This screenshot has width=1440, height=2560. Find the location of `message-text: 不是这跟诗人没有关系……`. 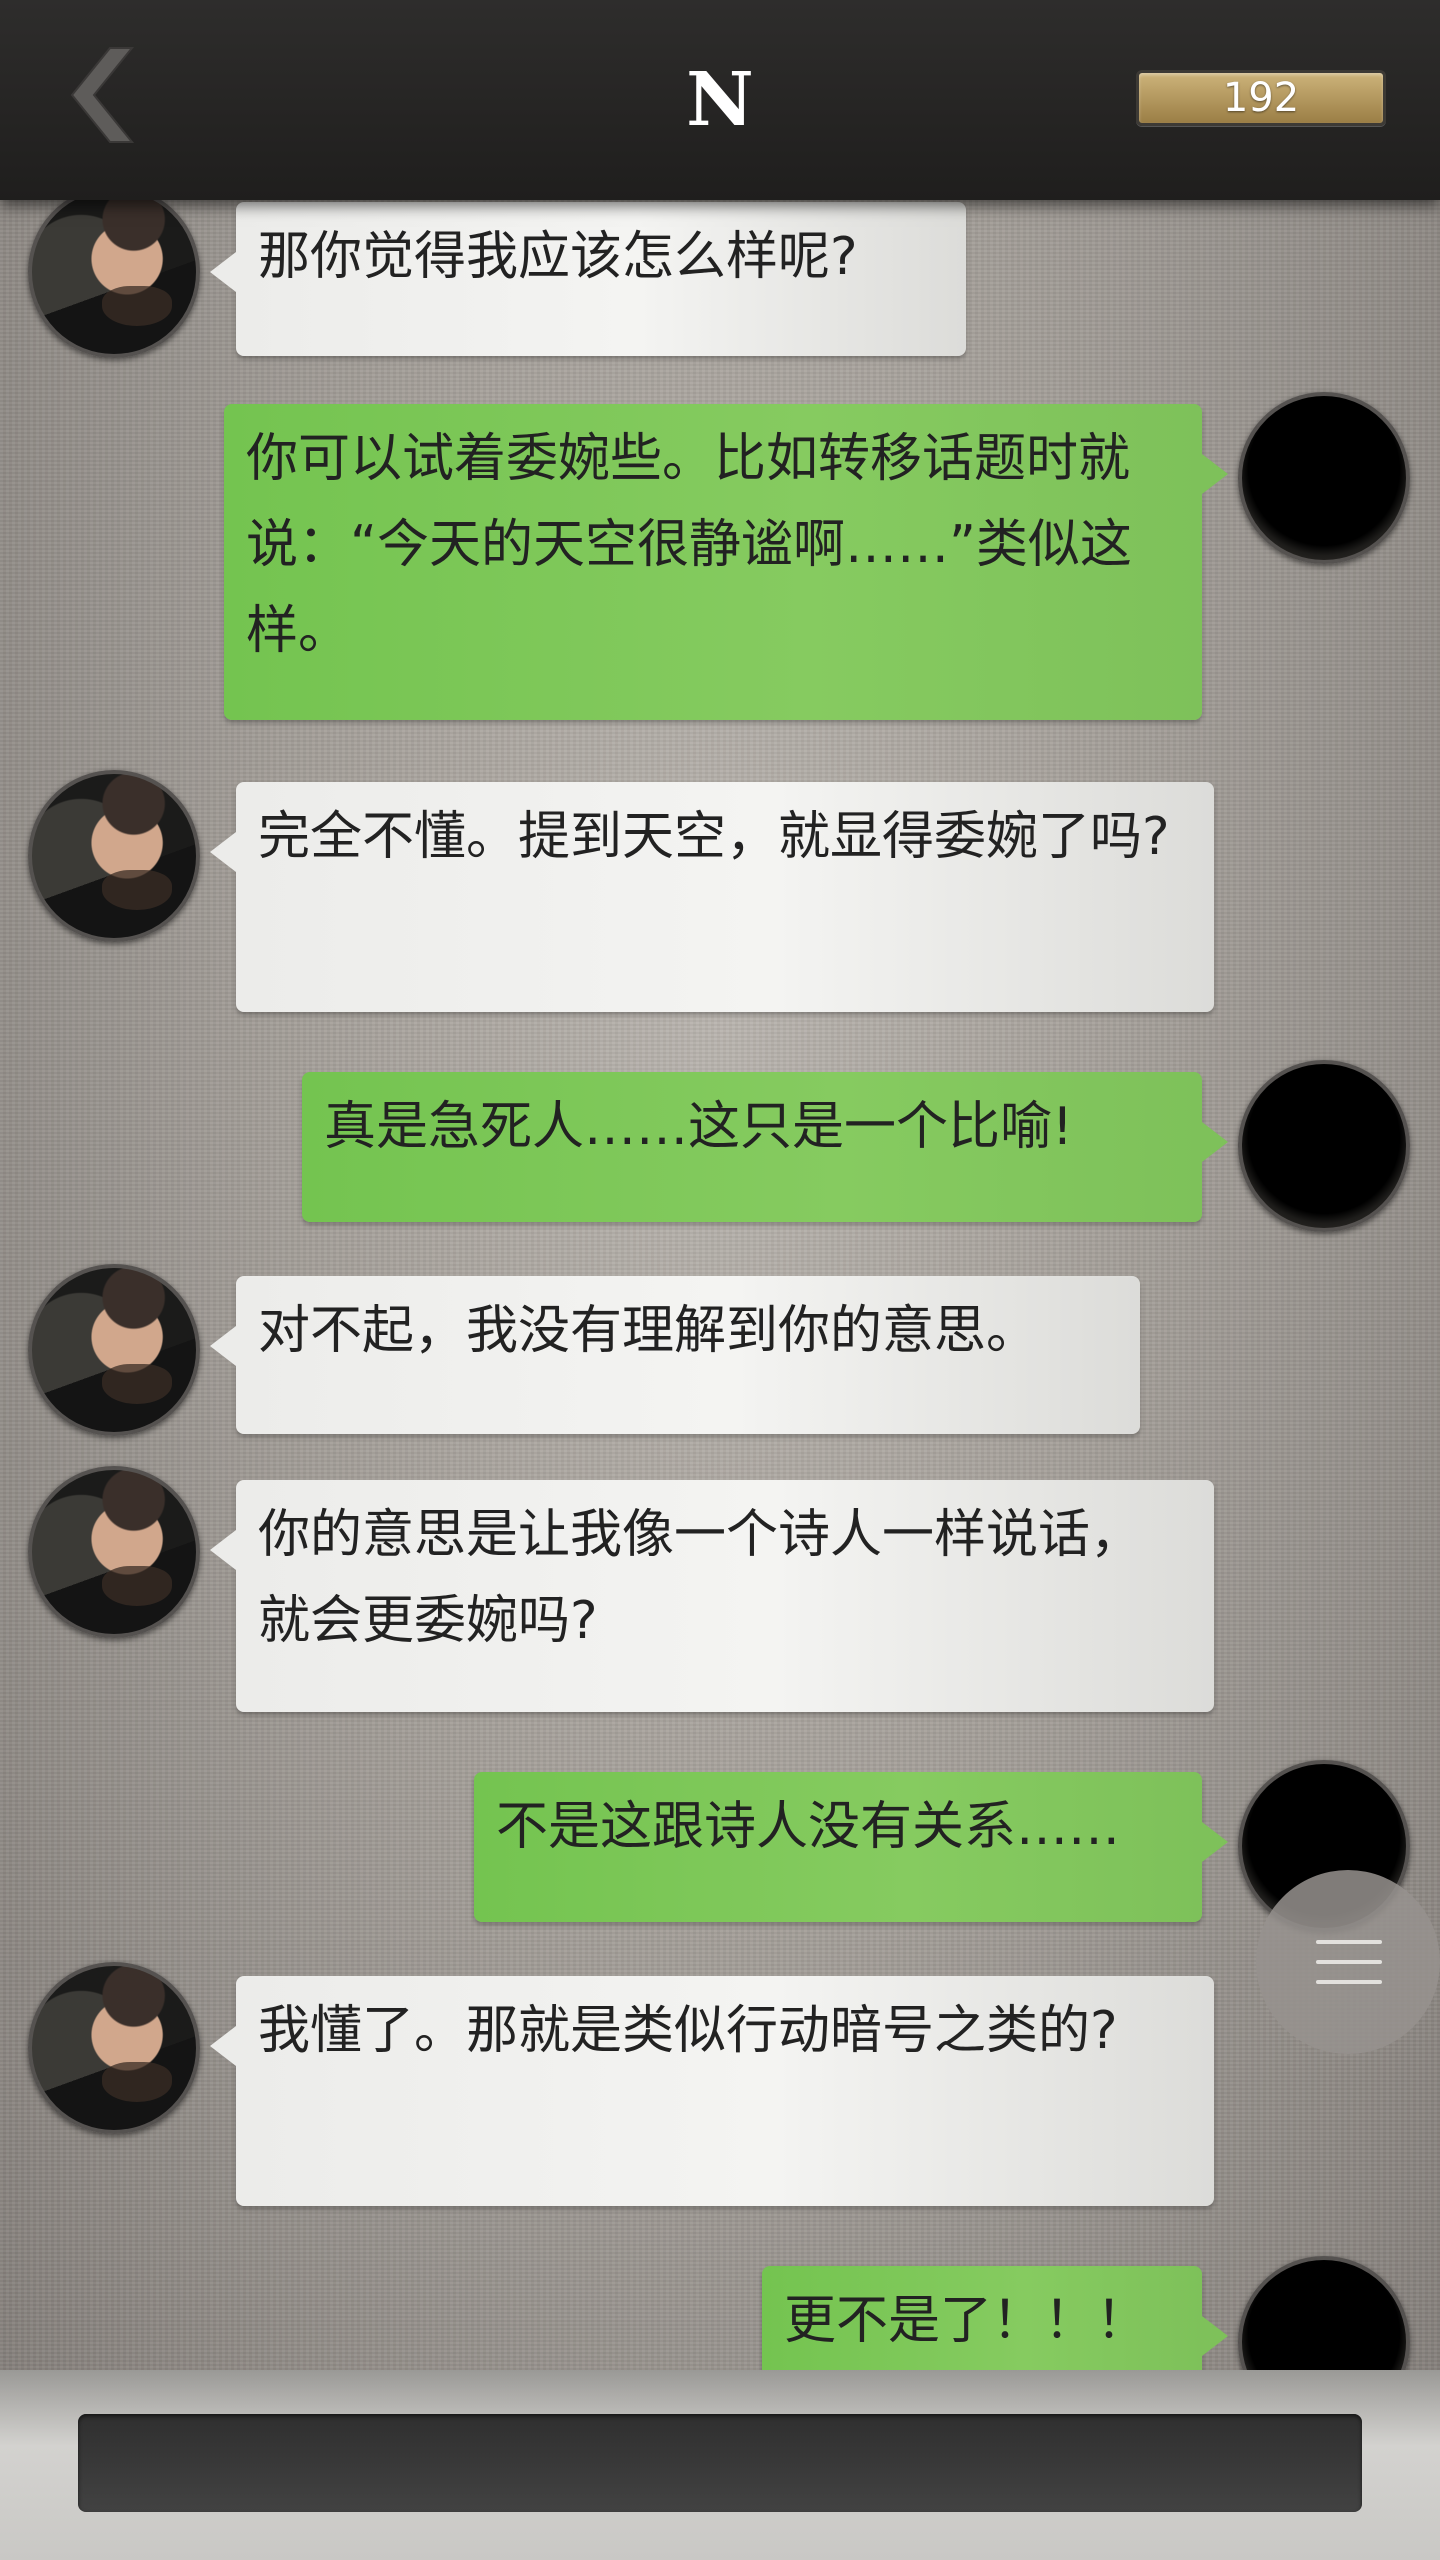

message-text: 不是这跟诗人没有关系…… is located at coordinates (808, 1827).